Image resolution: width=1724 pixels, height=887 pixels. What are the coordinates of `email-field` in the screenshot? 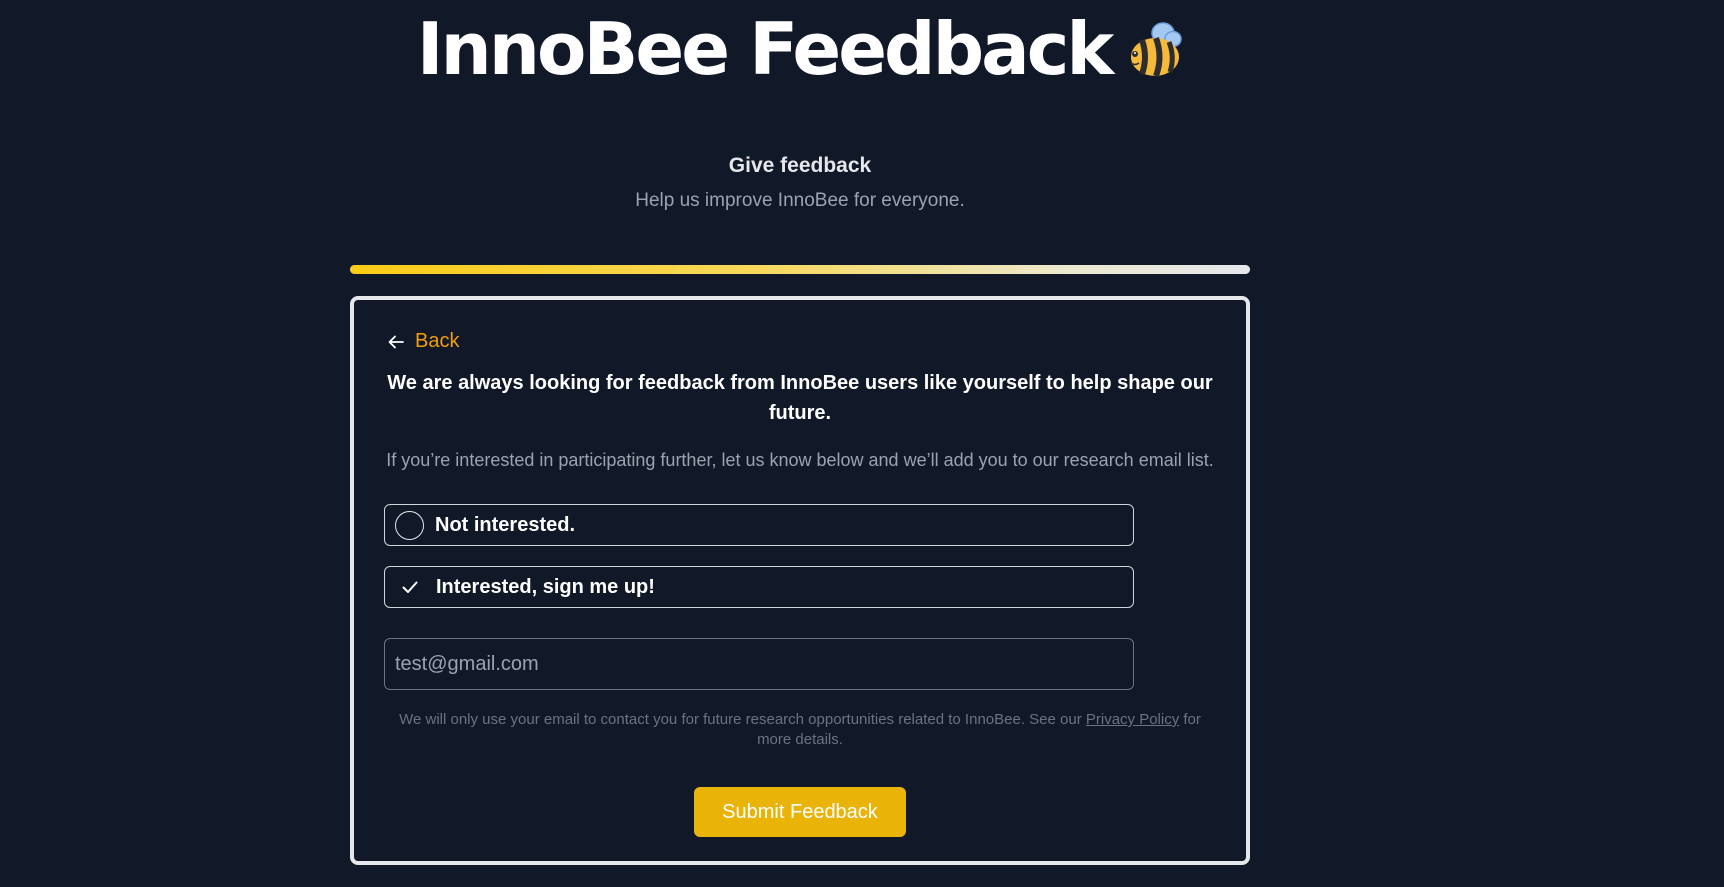 It's located at (759, 664).